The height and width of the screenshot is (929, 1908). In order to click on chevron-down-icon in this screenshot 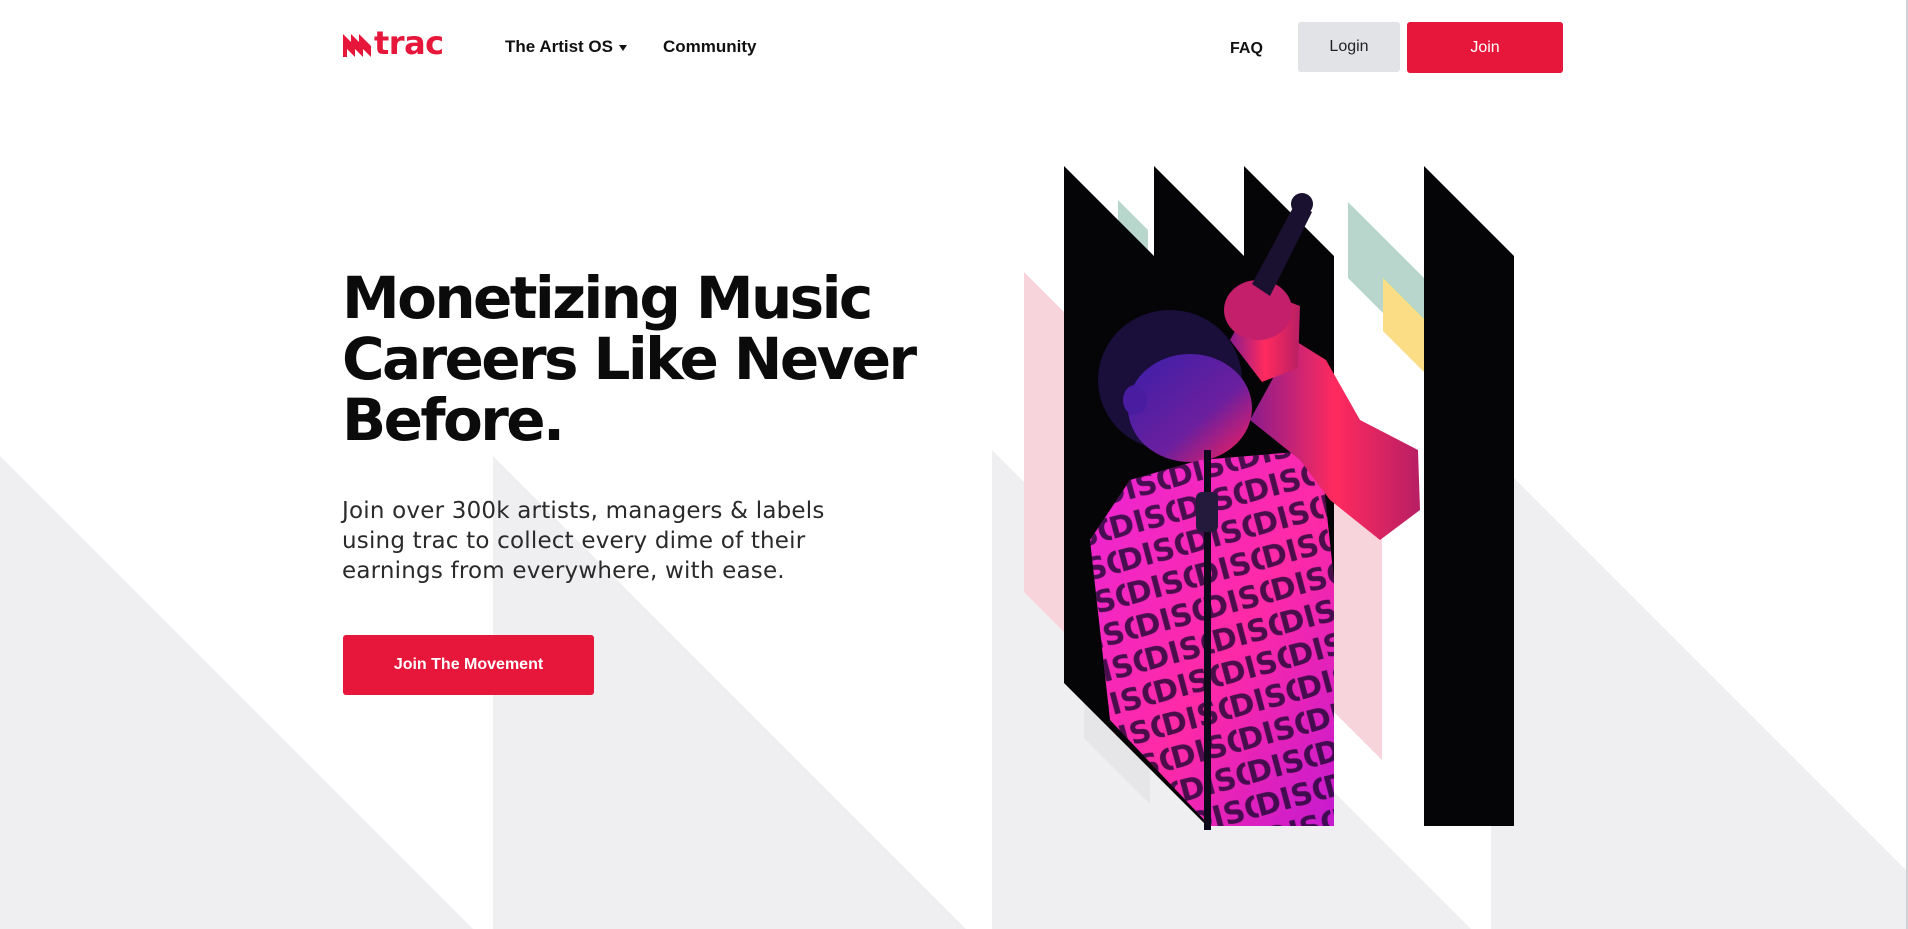, I will do `click(623, 47)`.